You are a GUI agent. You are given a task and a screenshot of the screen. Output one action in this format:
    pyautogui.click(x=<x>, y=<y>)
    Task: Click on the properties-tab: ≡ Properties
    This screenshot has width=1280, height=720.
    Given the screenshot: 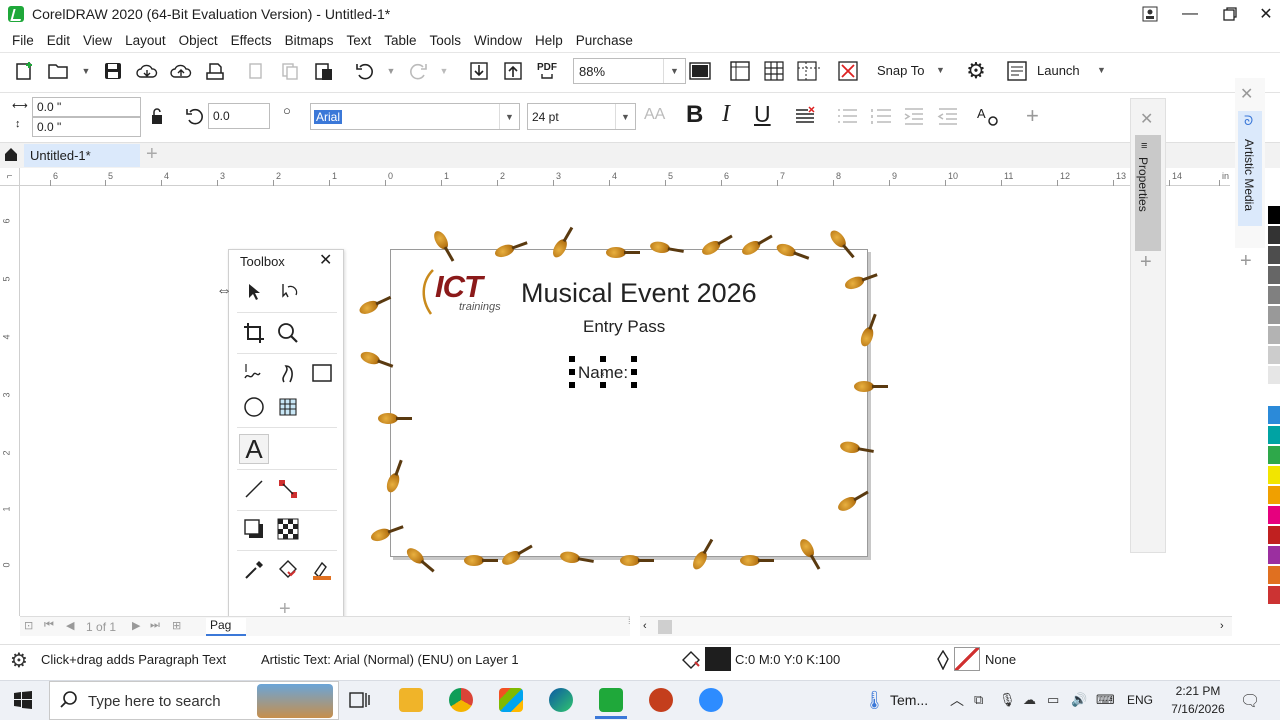 What is the action you would take?
    pyautogui.click(x=1148, y=193)
    